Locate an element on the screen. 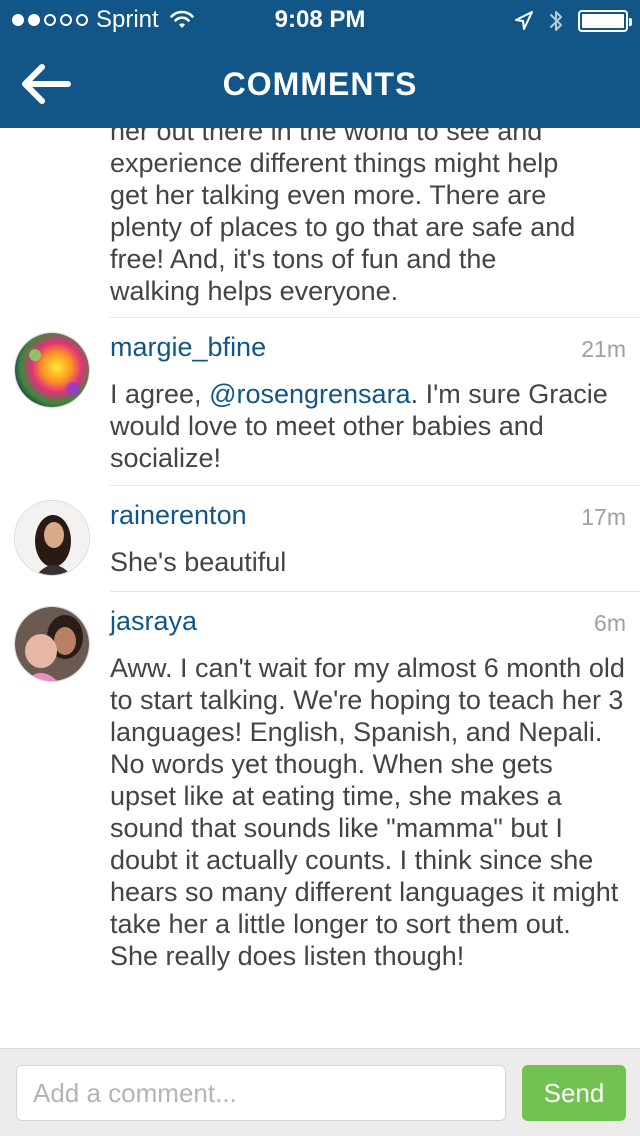 The width and height of the screenshot is (640, 1136). comment-line: her out there in the world to see and is located at coordinates (326, 137).